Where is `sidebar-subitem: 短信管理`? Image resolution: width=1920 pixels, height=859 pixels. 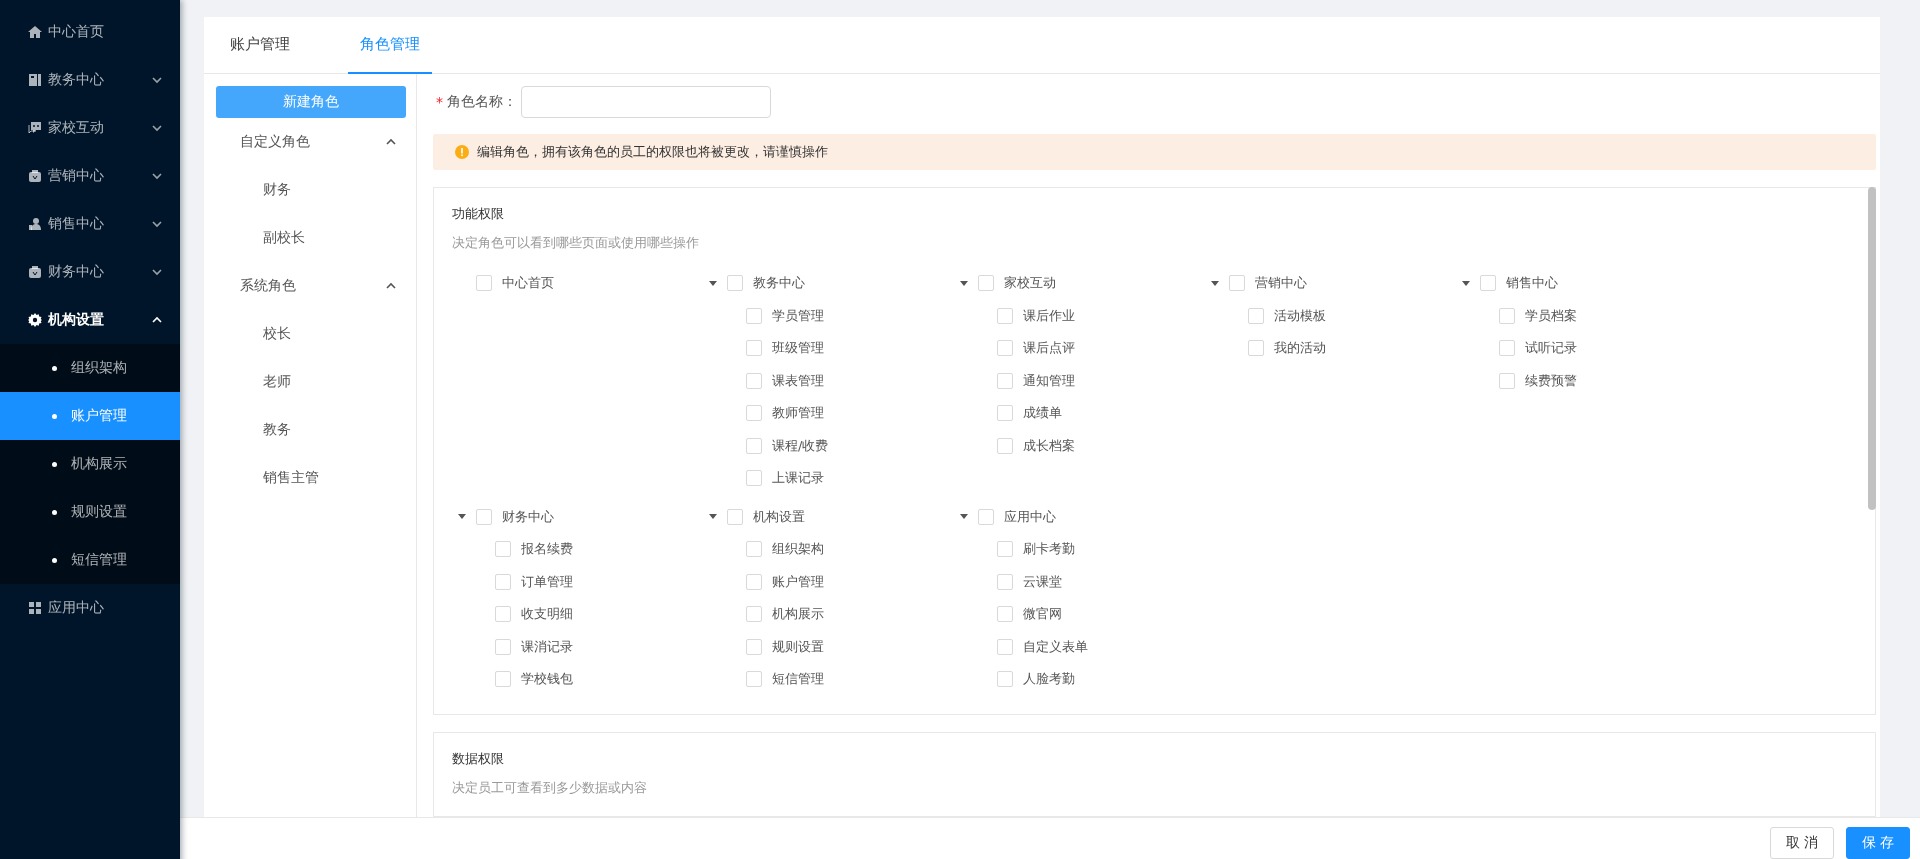
sidebar-subitem: 短信管理 is located at coordinates (90, 560).